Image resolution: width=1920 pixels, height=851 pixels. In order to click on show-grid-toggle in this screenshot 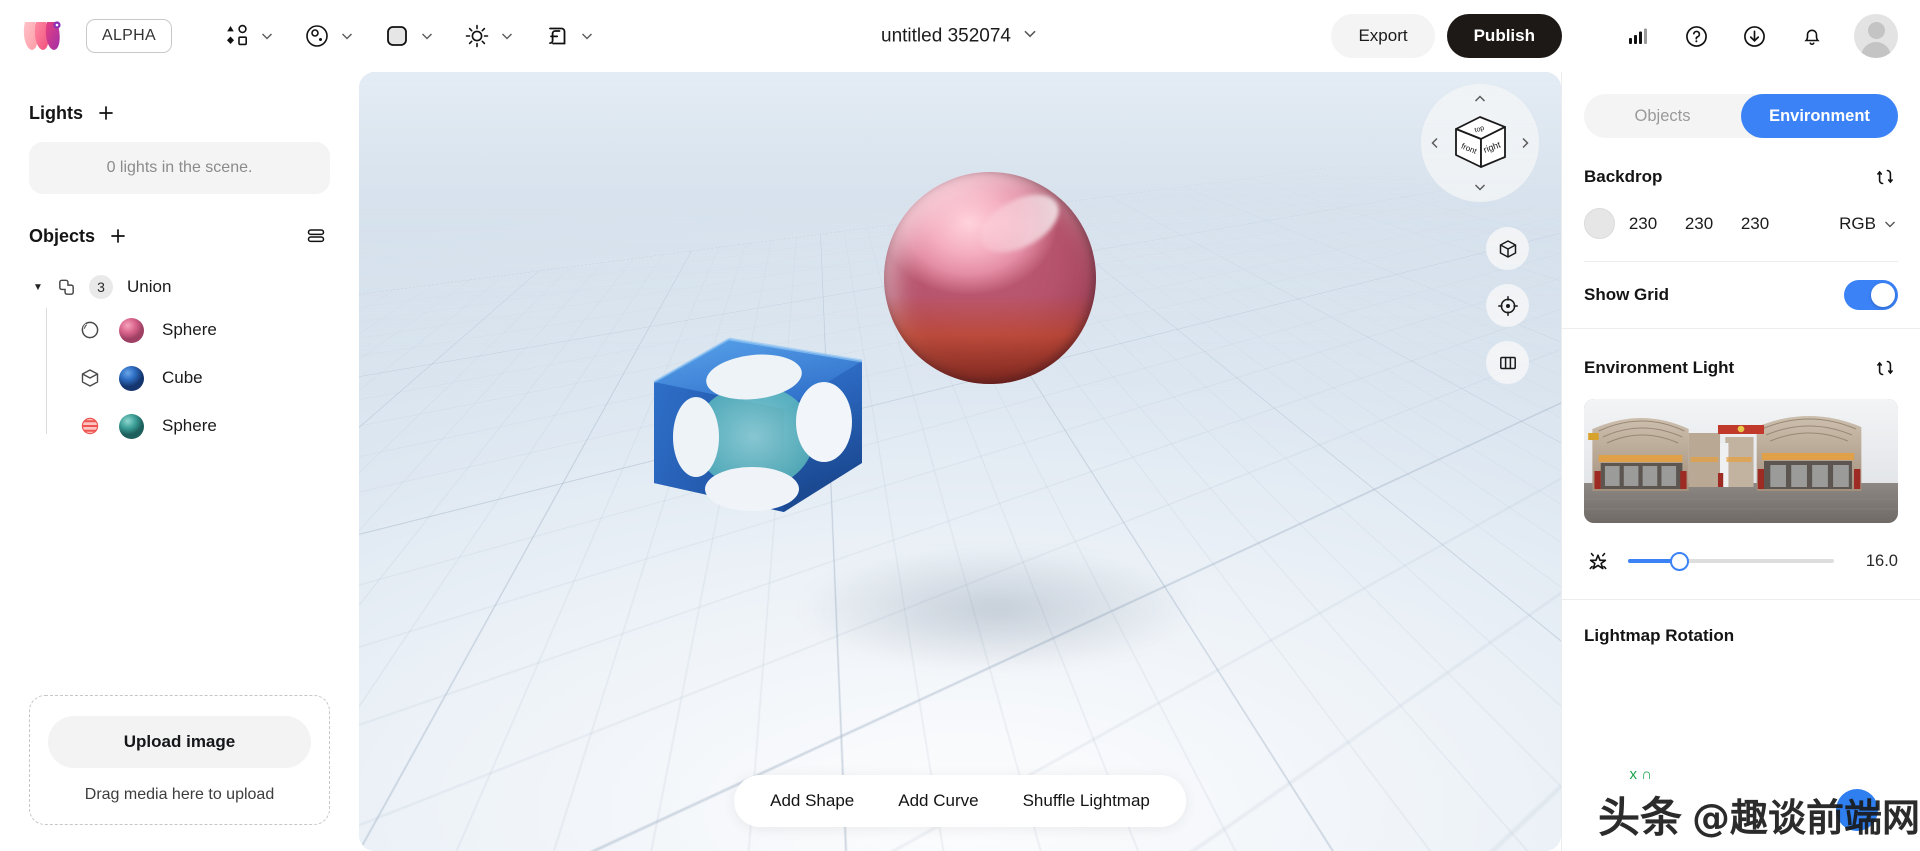, I will do `click(1871, 295)`.